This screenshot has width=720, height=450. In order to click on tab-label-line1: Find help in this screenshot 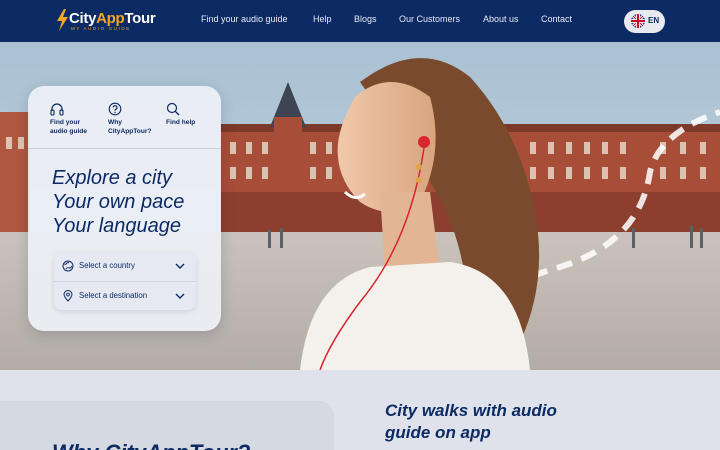, I will do `click(181, 122)`.